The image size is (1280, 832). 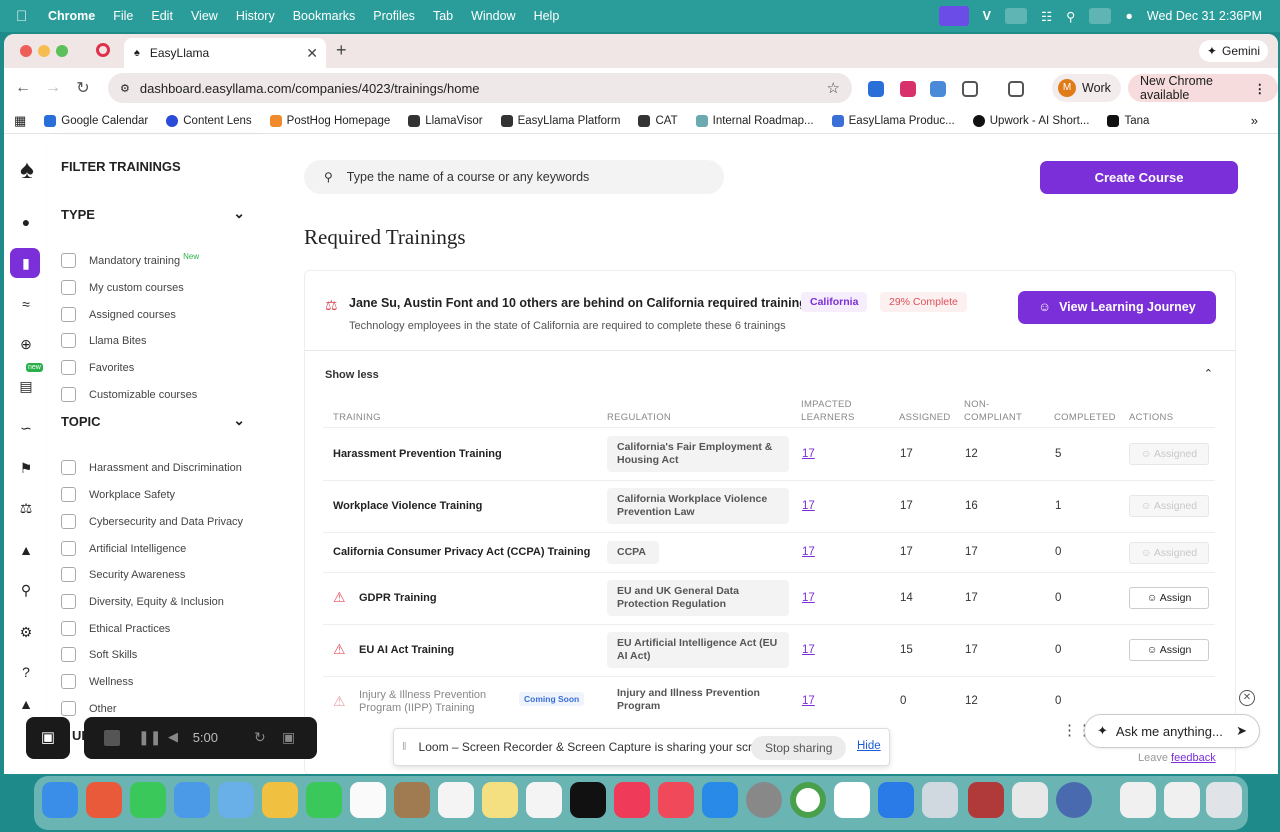 What do you see at coordinates (720, 800) in the screenshot?
I see `app-store-icon` at bounding box center [720, 800].